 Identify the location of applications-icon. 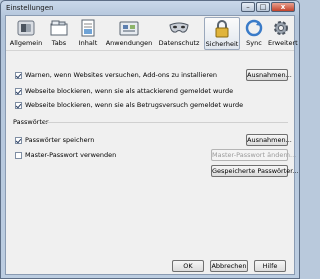
(129, 28).